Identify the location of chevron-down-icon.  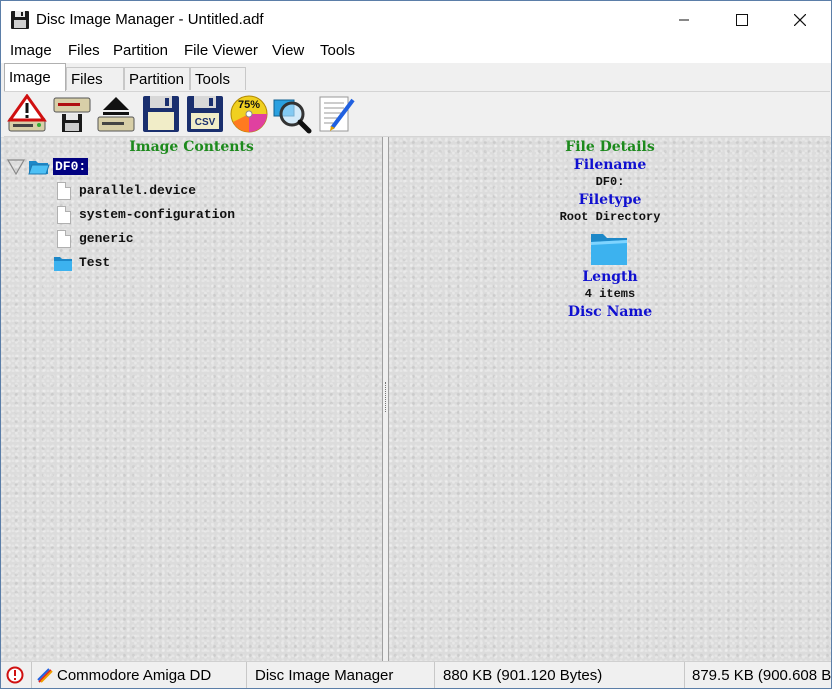
(16, 167).